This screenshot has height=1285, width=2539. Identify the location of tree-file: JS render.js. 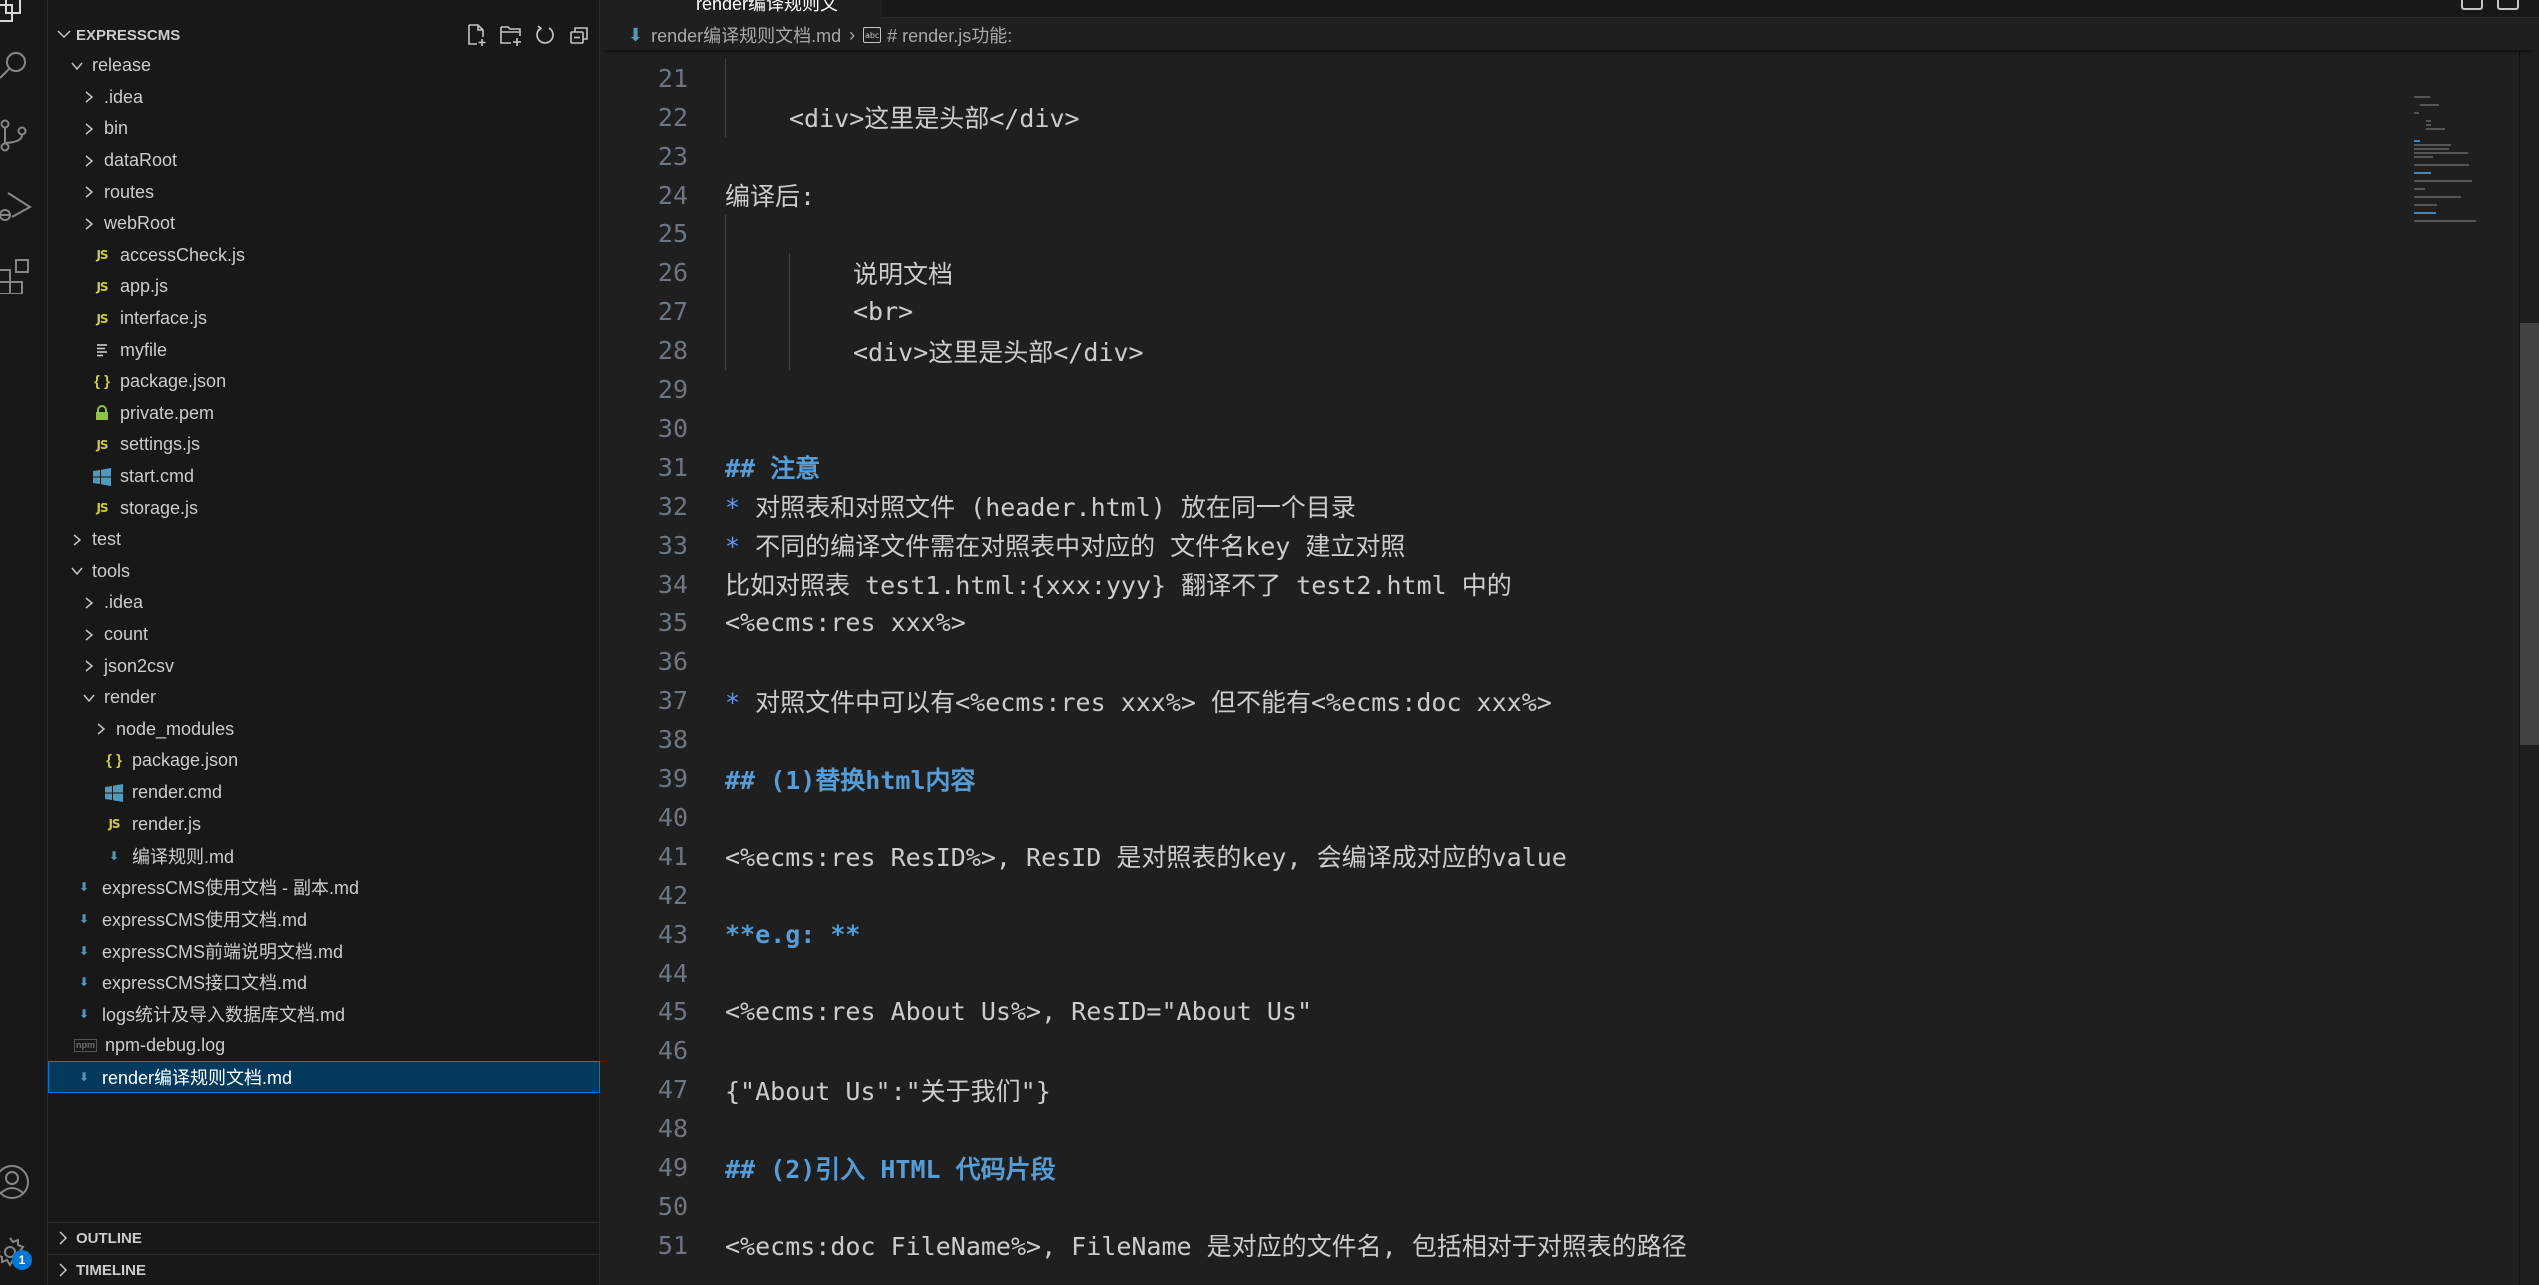
(324, 824).